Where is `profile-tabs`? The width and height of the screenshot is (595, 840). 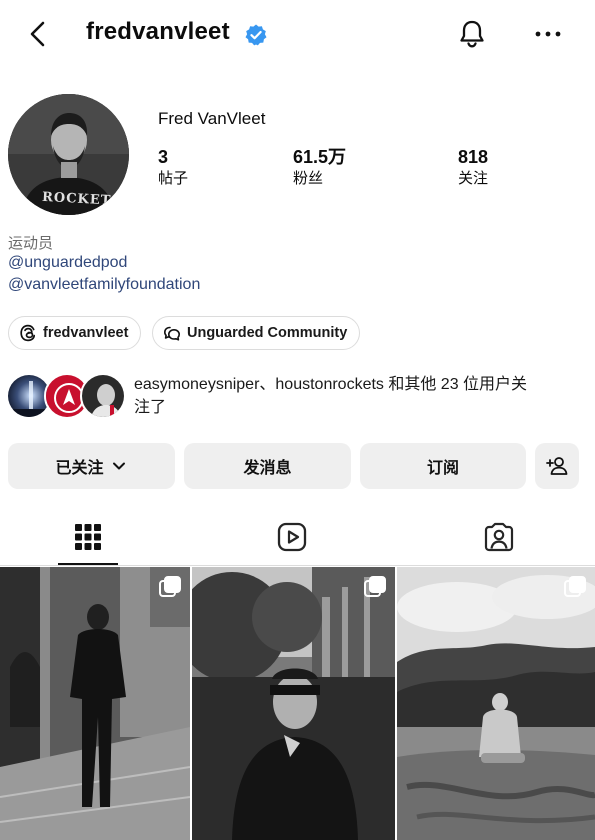 profile-tabs is located at coordinates (297, 537).